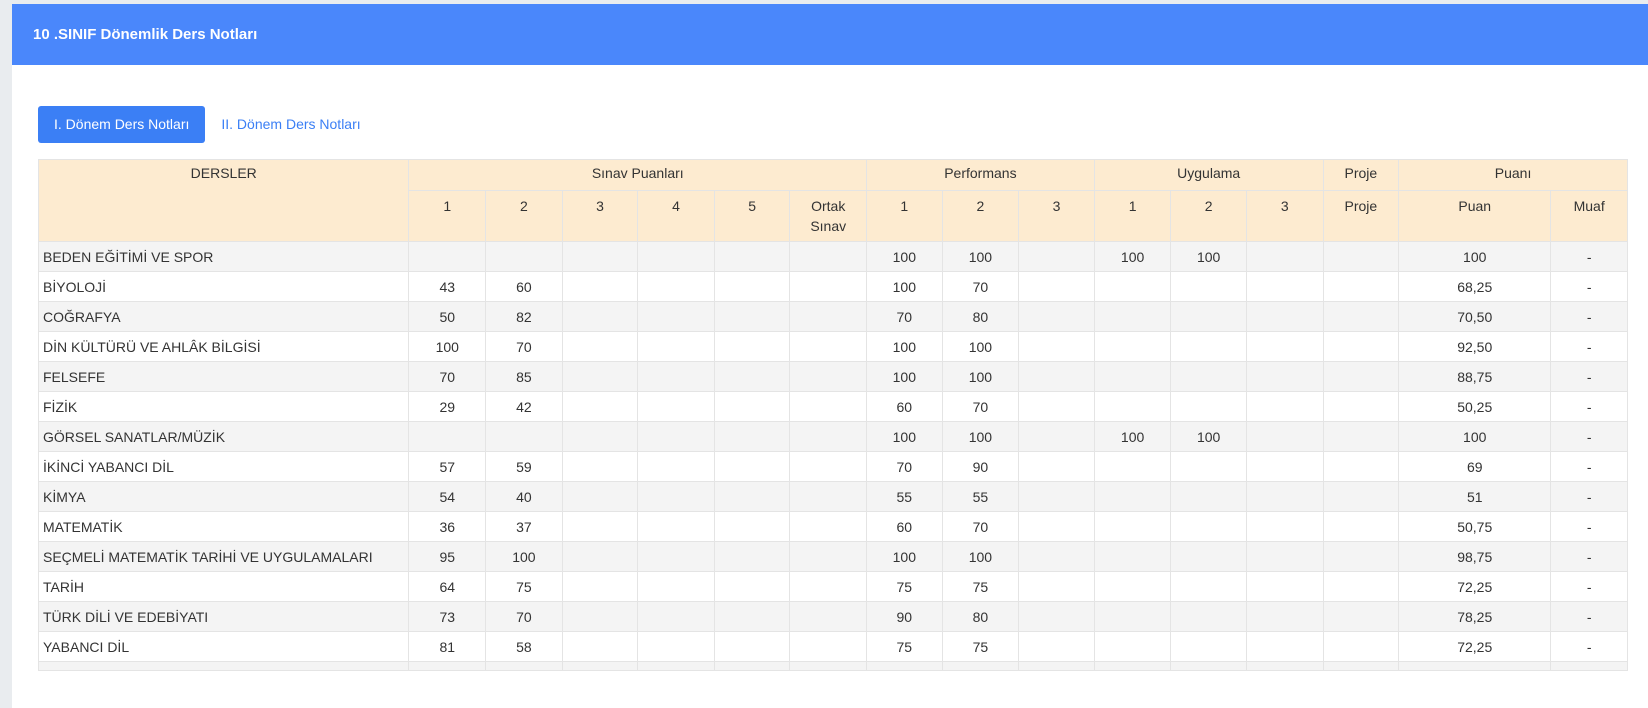 Image resolution: width=1648 pixels, height=708 pixels. What do you see at coordinates (524, 646) in the screenshot?
I see `grade-cell: 58` at bounding box center [524, 646].